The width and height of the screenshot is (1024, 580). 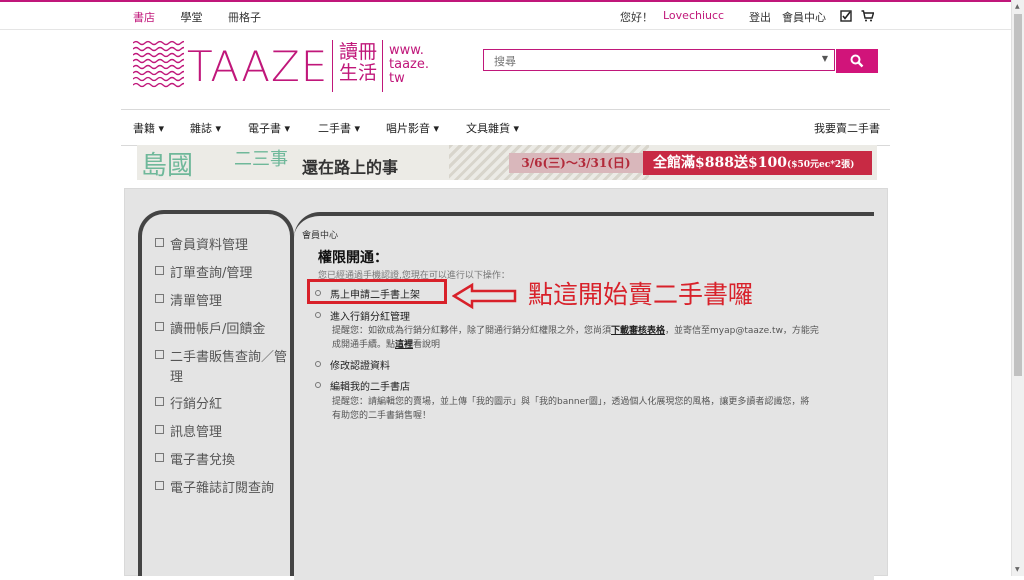 I want to click on search-bar: ▼, so click(x=680, y=61).